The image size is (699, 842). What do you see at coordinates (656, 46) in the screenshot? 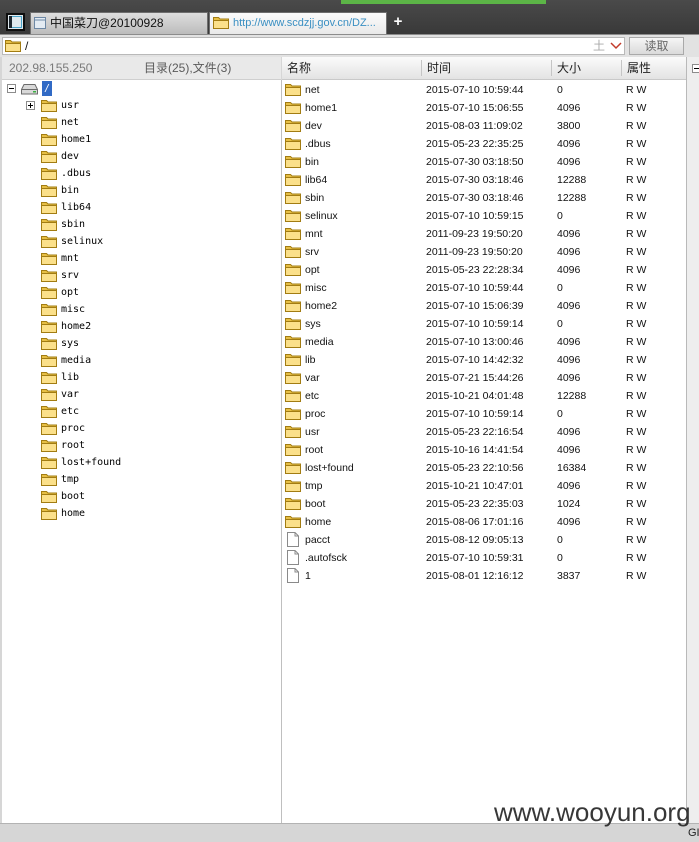
I see `read-button: 读取` at bounding box center [656, 46].